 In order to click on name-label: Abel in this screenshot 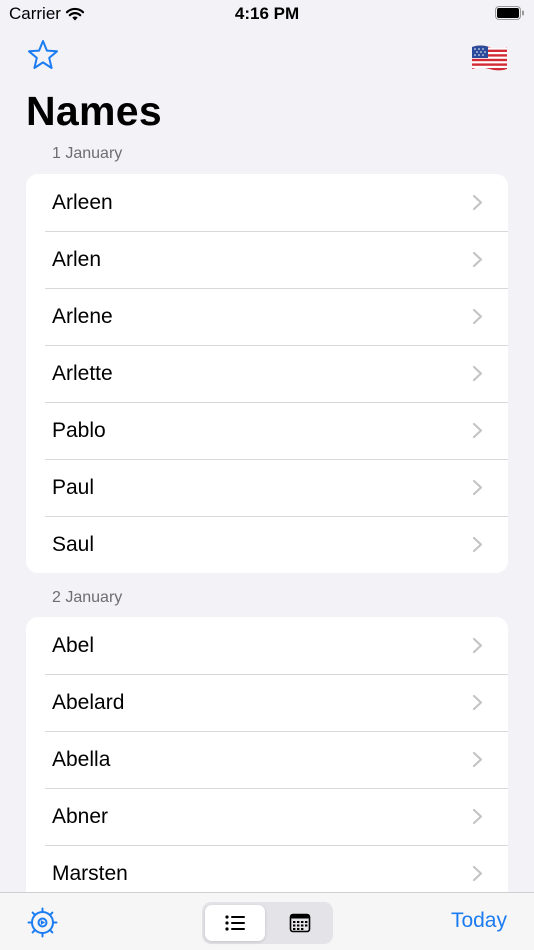, I will do `click(73, 645)`.